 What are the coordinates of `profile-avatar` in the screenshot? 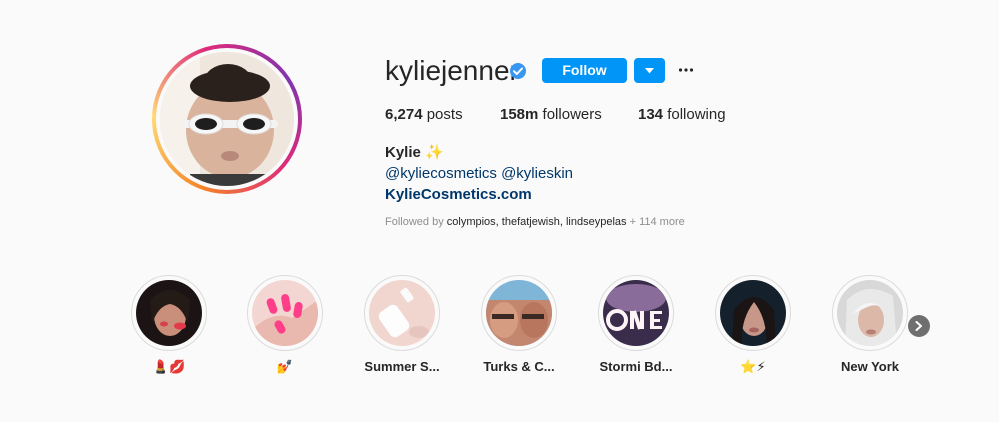 It's located at (227, 119).